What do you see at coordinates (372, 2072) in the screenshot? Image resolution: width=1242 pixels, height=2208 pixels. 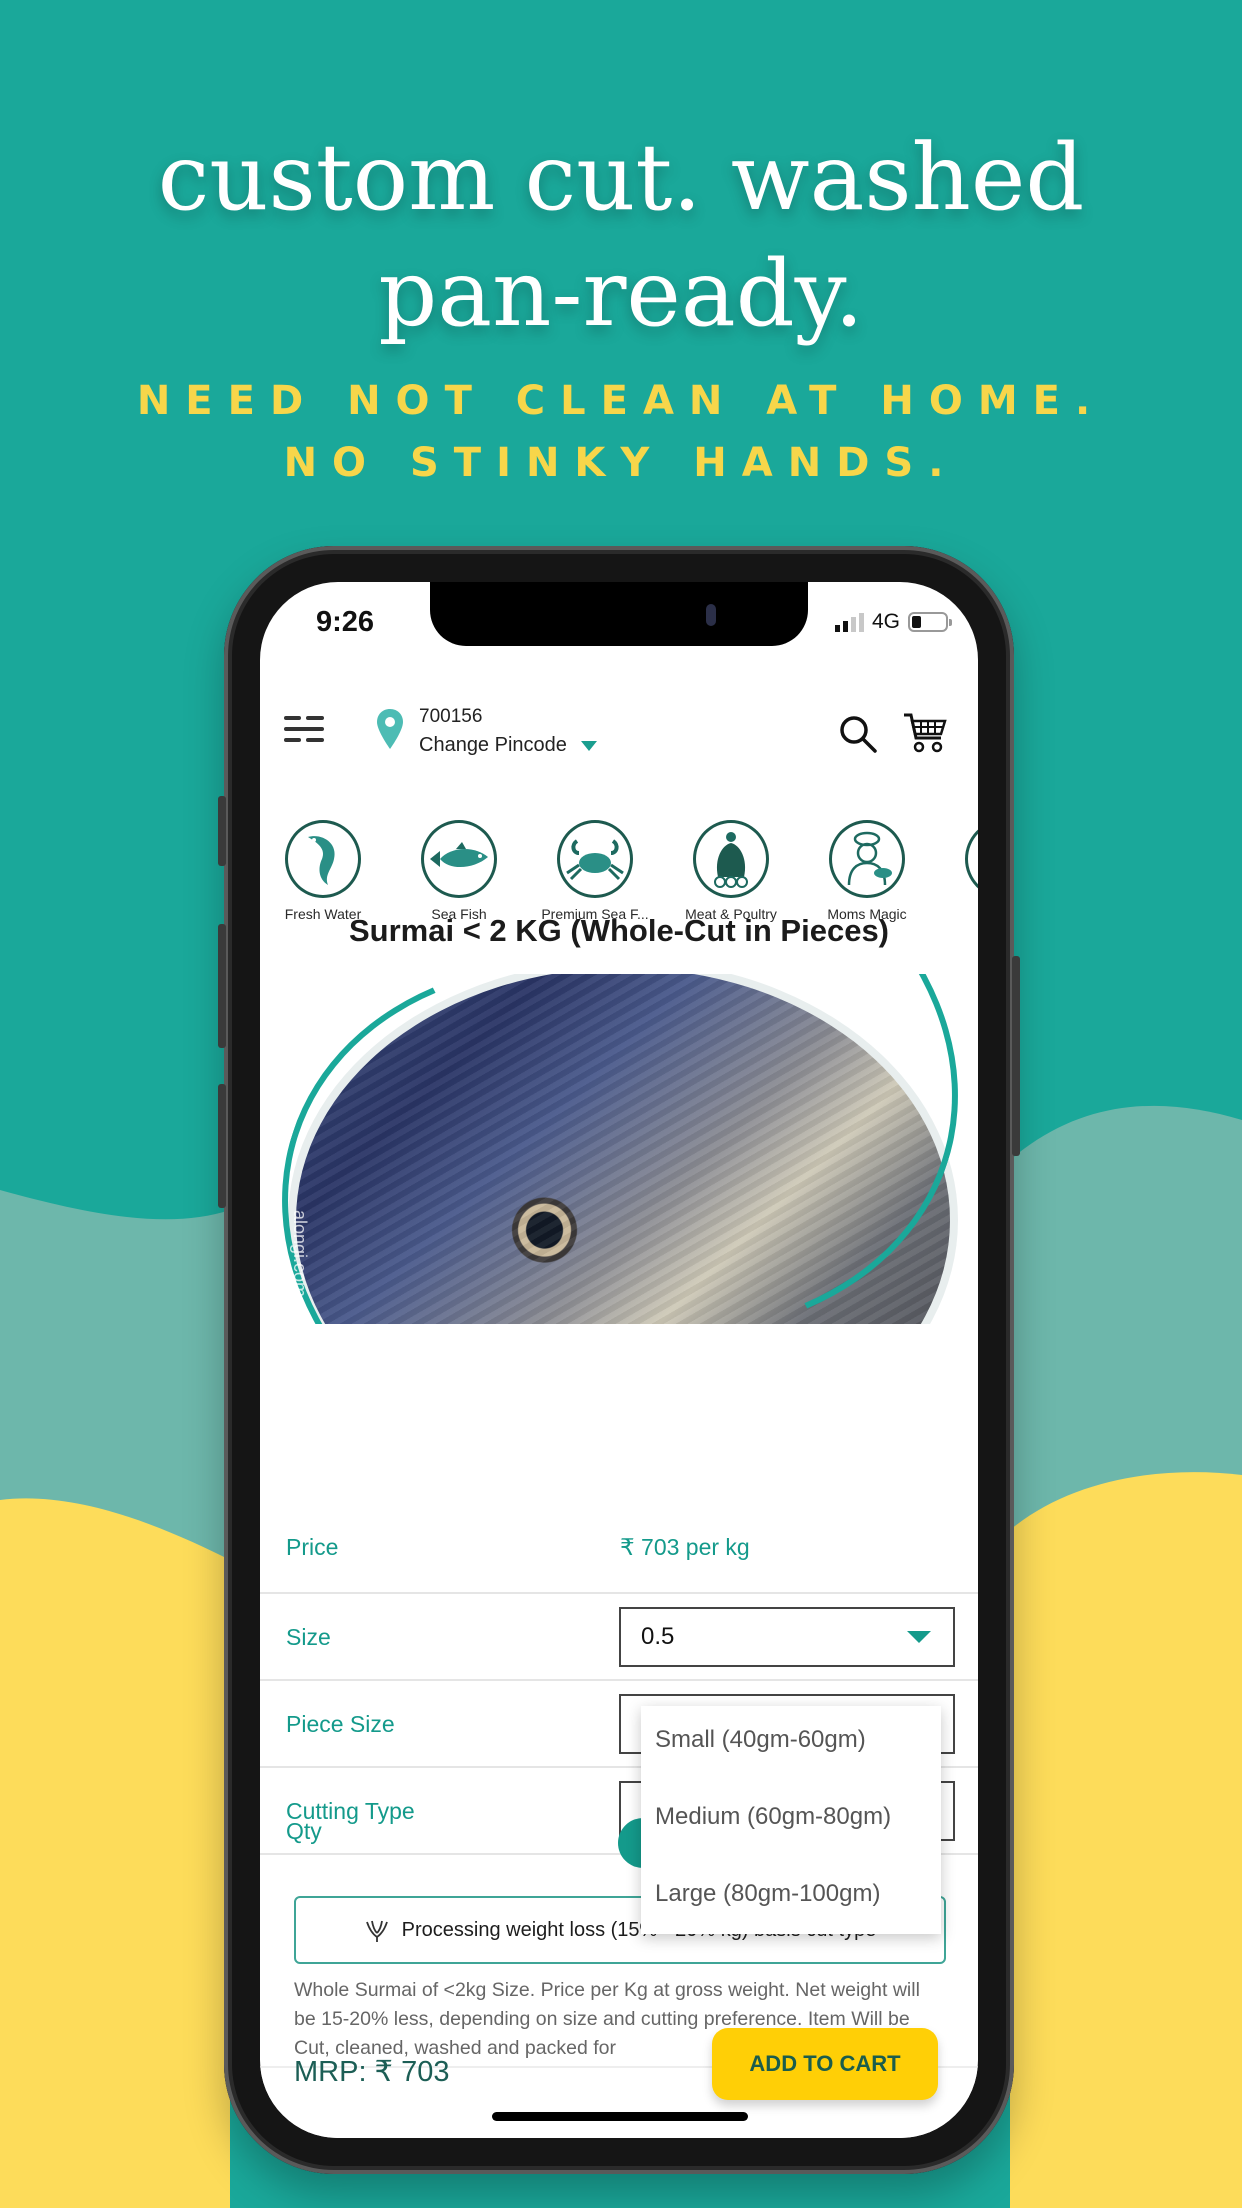 I see `mrp-price: MRP: ₹ 703` at bounding box center [372, 2072].